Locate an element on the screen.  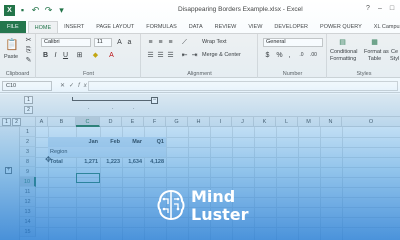
name-box: C10 is located at coordinates (27, 86).